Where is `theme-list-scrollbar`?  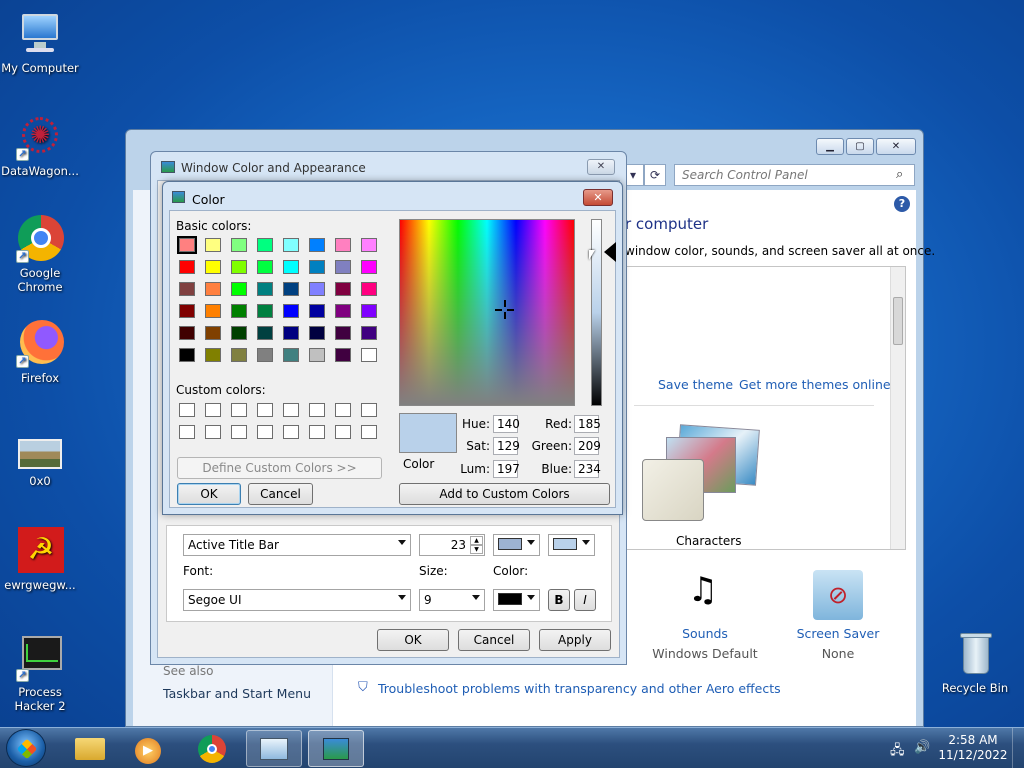
theme-list-scrollbar is located at coordinates (897, 408).